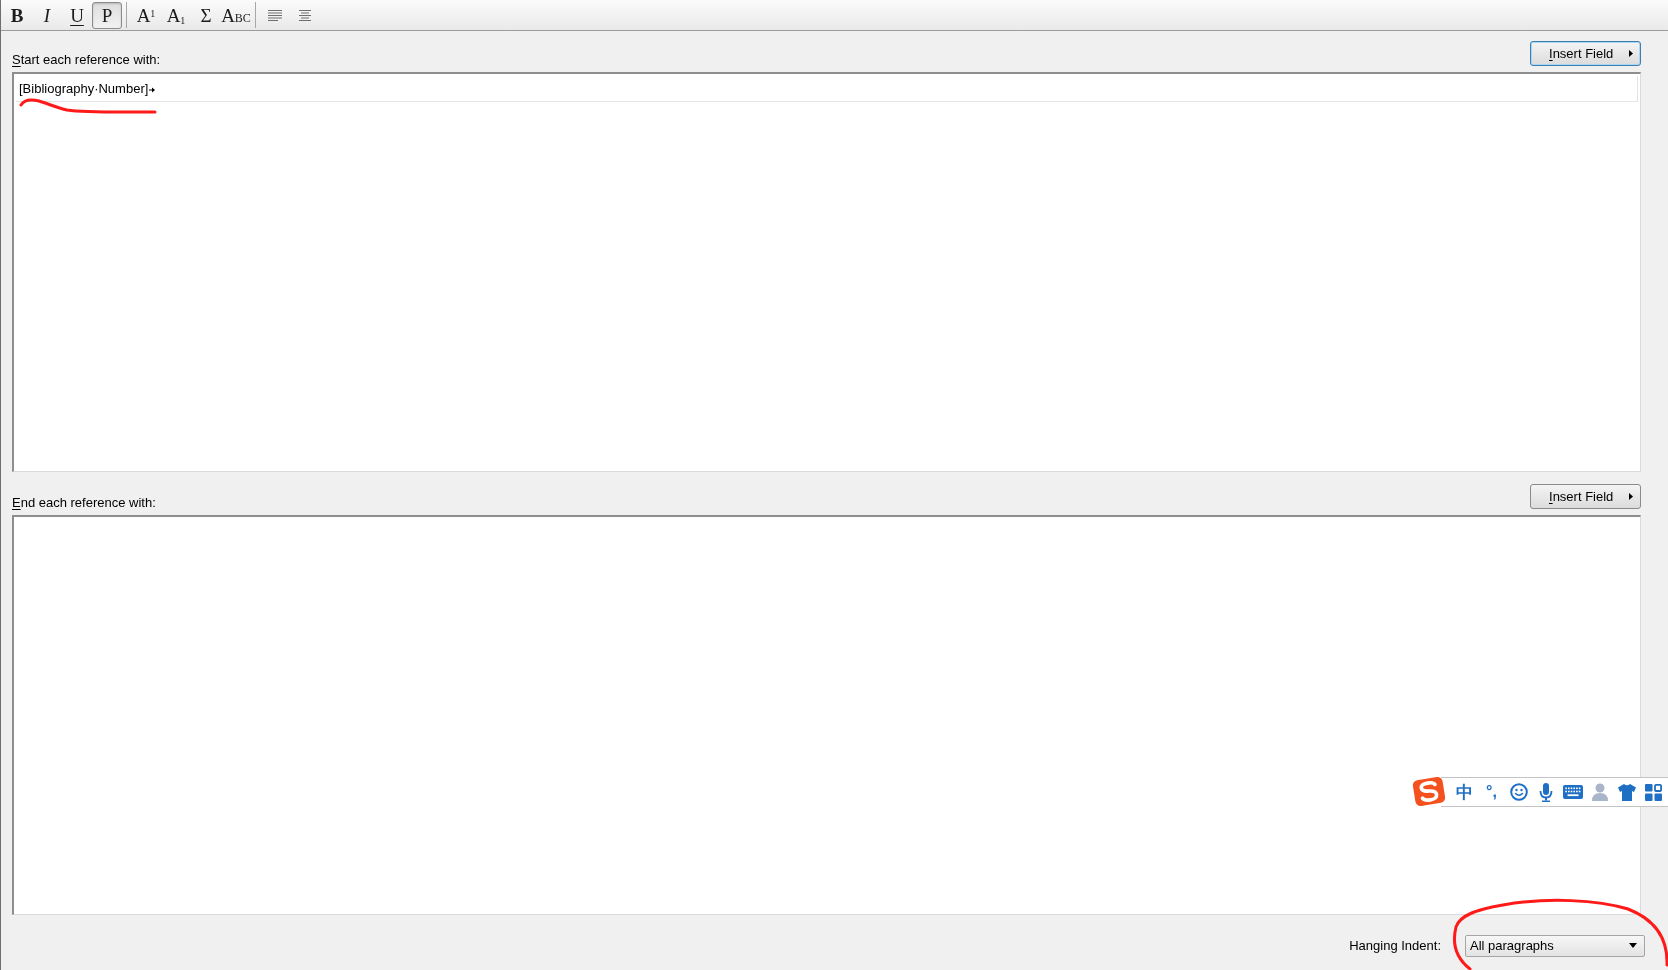 This screenshot has width=1668, height=970. Describe the element at coordinates (275, 15) in the screenshot. I see `align-left-icon` at that location.